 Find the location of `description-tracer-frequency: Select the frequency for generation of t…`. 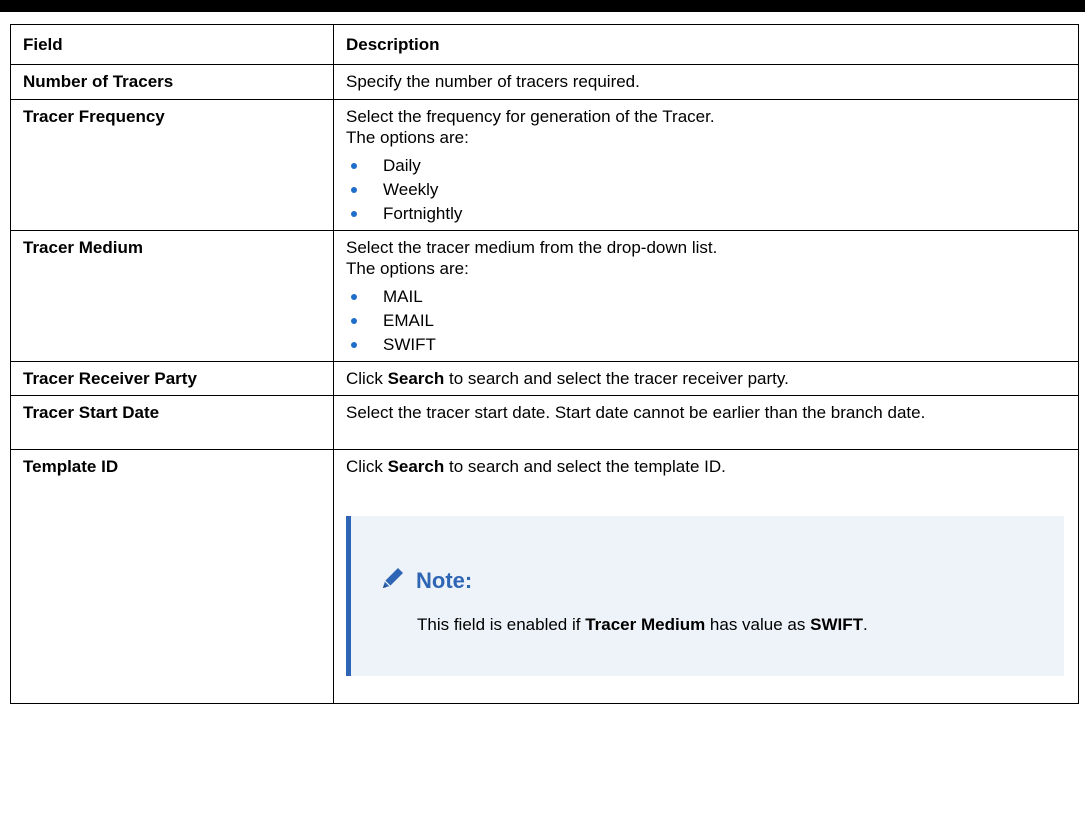

description-tracer-frequency: Select the frequency for generation of t… is located at coordinates (706, 165).